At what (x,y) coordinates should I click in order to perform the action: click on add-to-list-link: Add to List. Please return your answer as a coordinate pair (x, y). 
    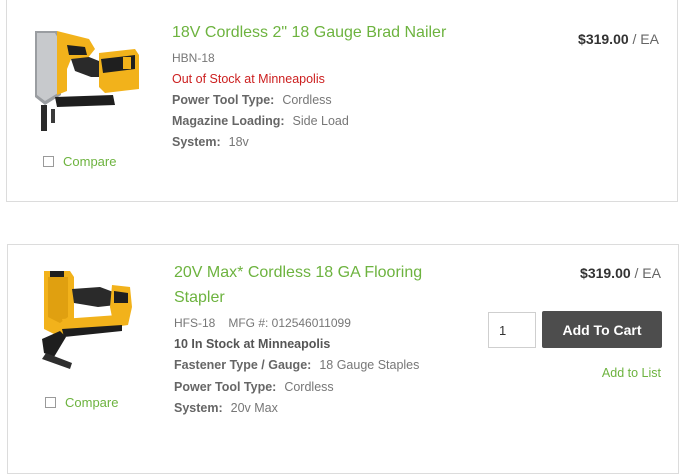
    Looking at the image, I should click on (631, 373).